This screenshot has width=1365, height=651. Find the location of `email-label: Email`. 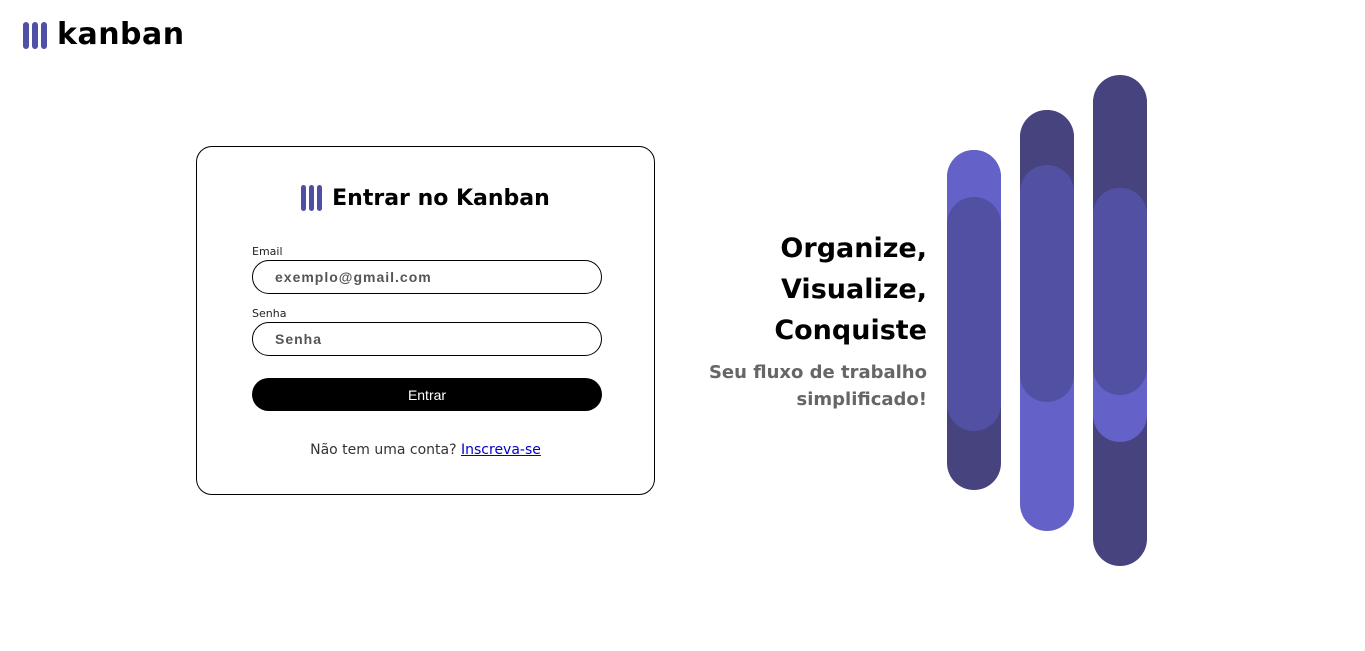

email-label: Email is located at coordinates (267, 251).